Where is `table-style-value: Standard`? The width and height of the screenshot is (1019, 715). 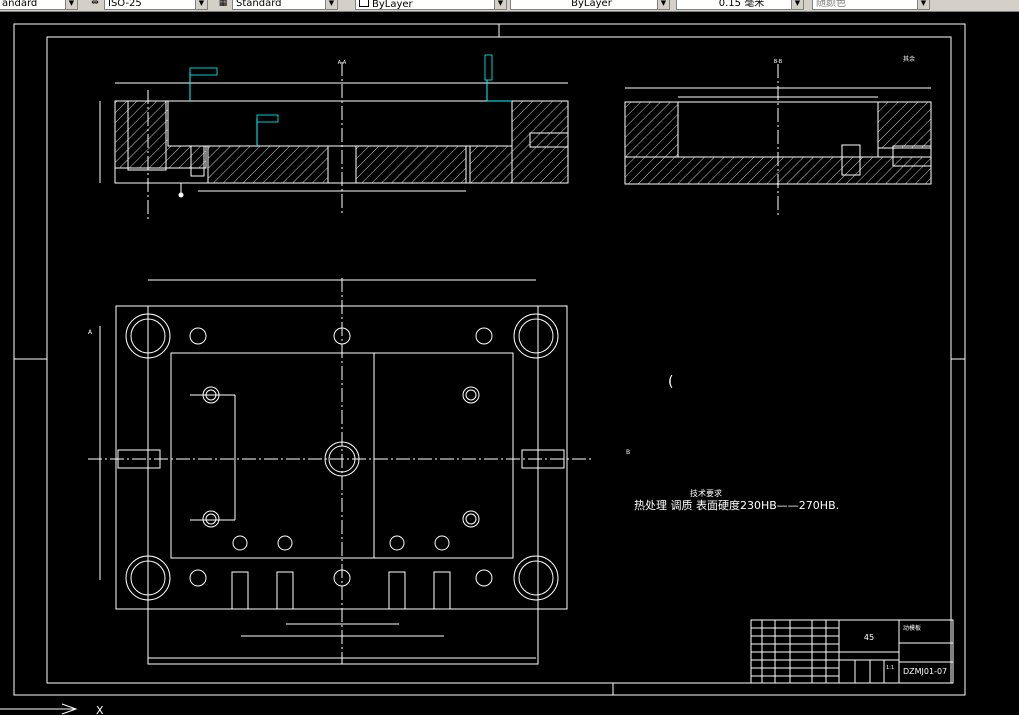 table-style-value: Standard is located at coordinates (259, 4).